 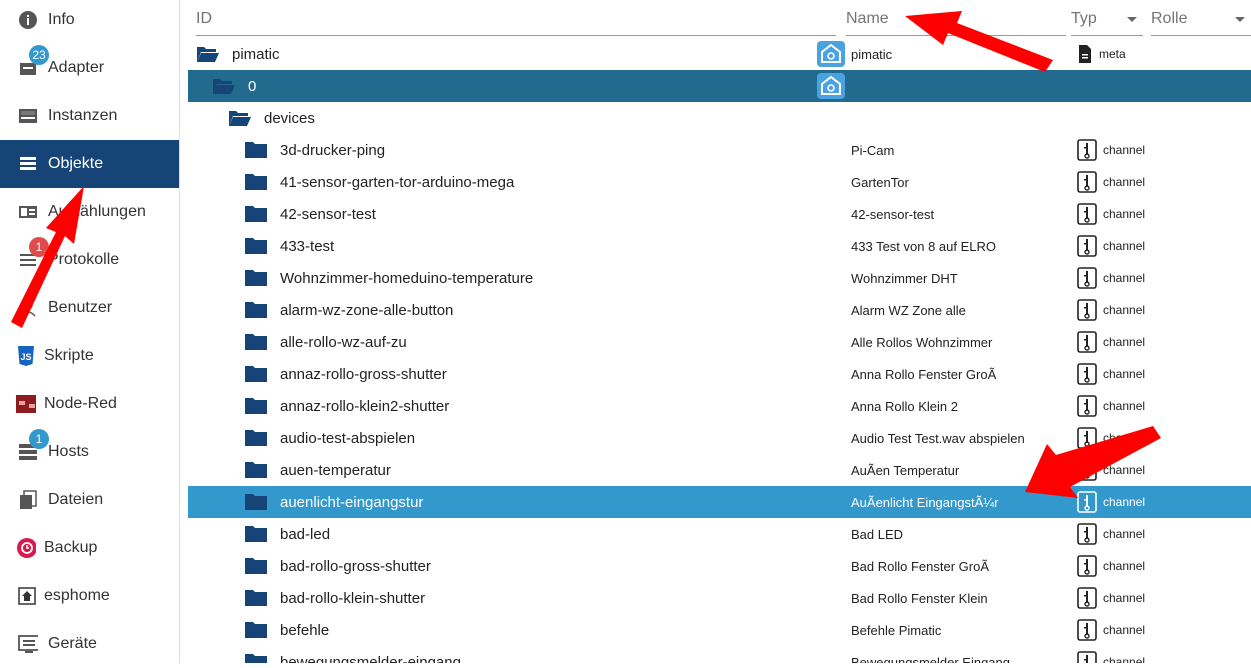 I want to click on role-filter, so click(x=1201, y=20).